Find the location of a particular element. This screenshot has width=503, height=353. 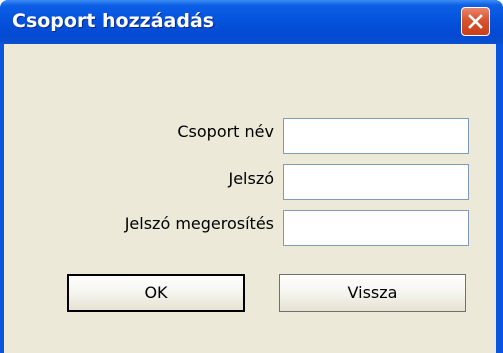

password-confirm-input is located at coordinates (376, 228).